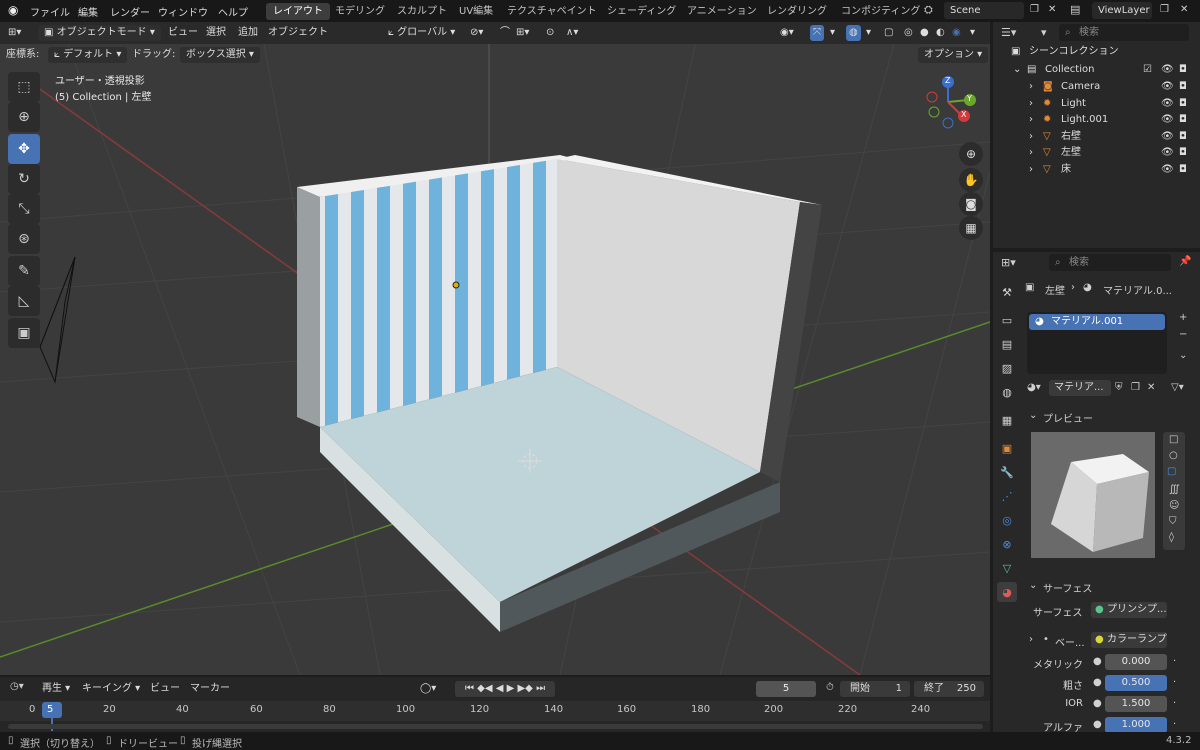  Describe the element at coordinates (971, 180) in the screenshot. I see `pan-hand-icon: ✋` at that location.